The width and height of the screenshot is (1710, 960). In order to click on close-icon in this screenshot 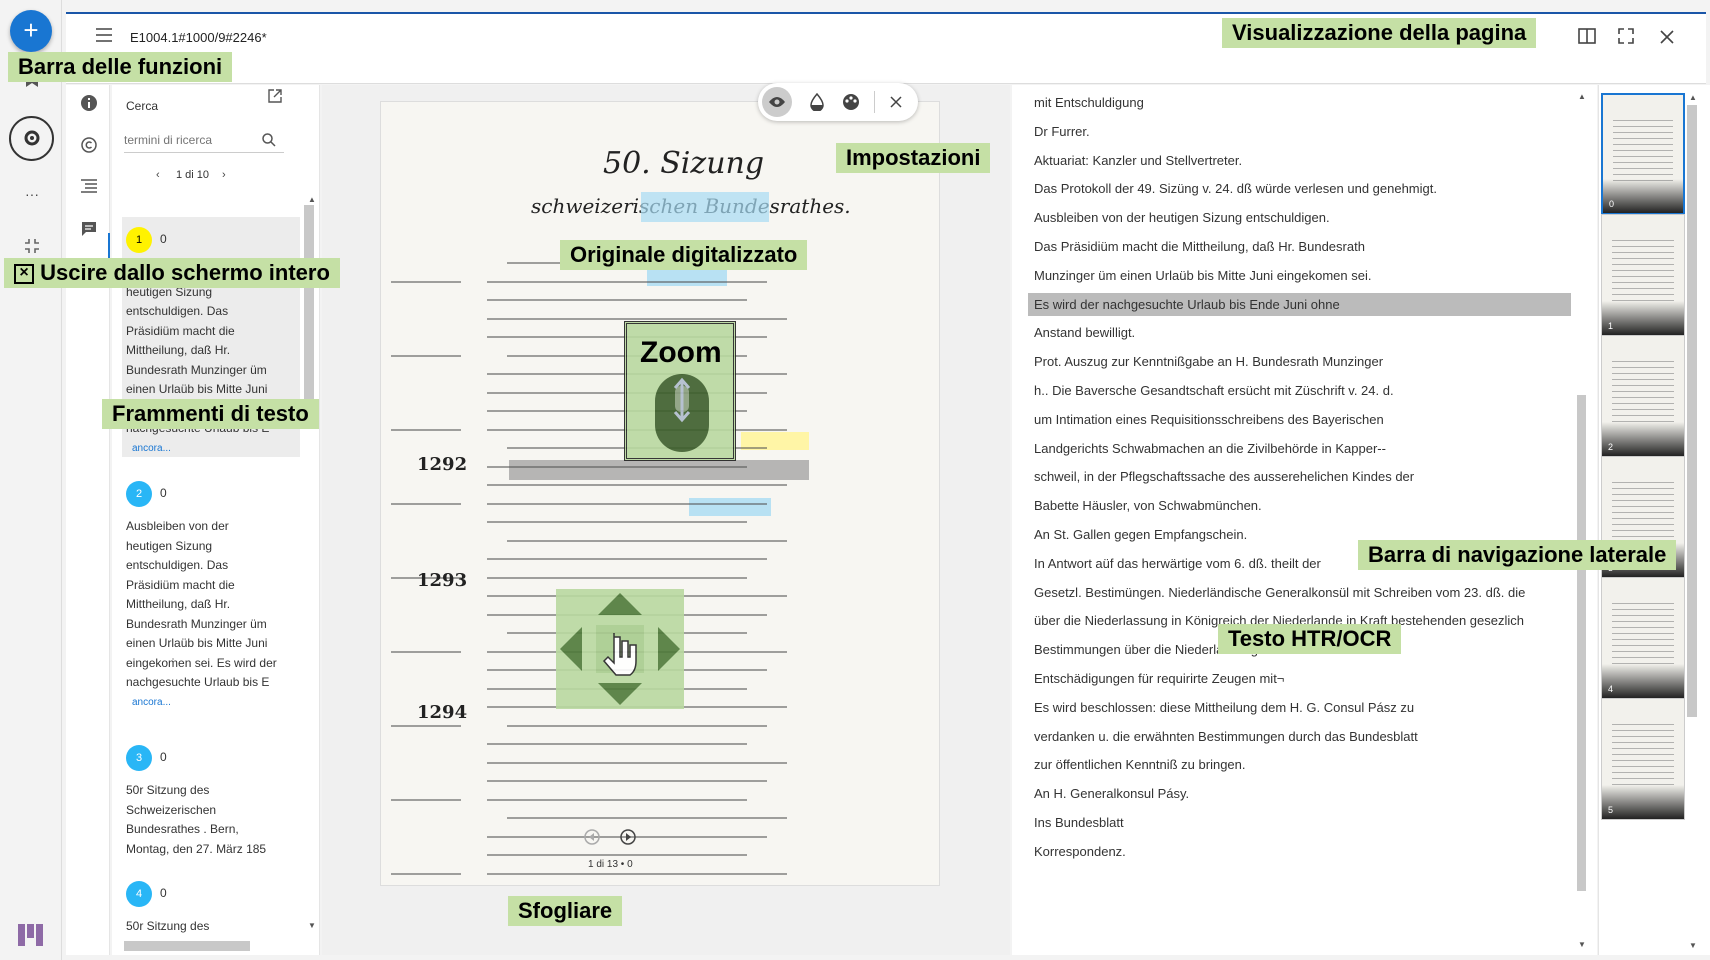, I will do `click(1667, 38)`.